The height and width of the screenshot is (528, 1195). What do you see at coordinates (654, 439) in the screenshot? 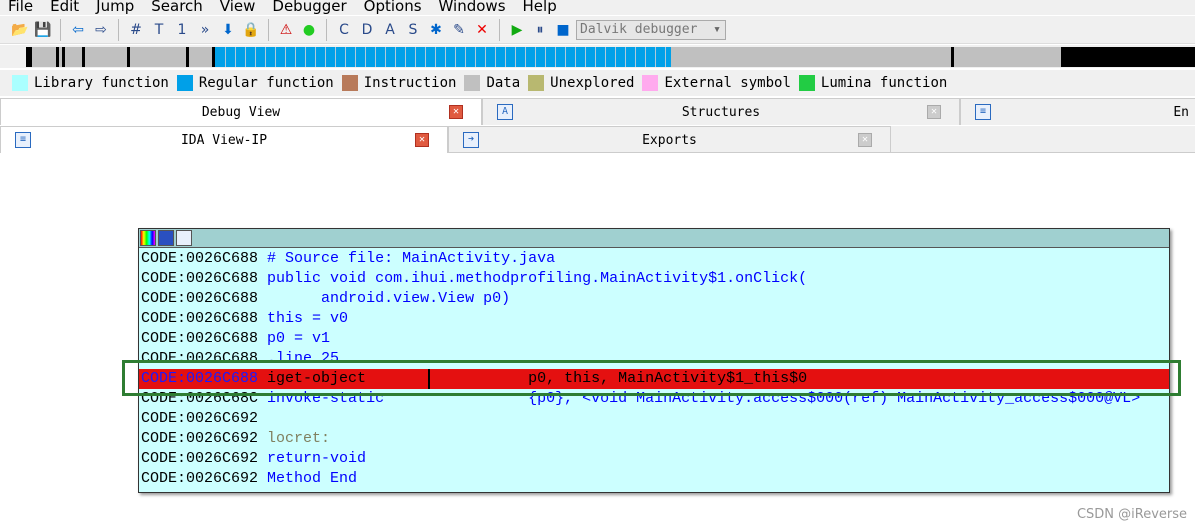
I see `code-line: CODE:0026C692 locret:` at bounding box center [654, 439].